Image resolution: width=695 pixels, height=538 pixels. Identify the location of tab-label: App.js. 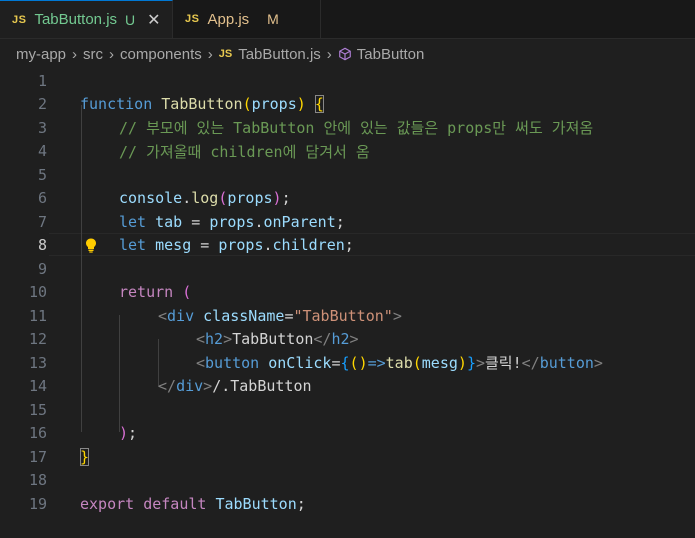
(228, 19).